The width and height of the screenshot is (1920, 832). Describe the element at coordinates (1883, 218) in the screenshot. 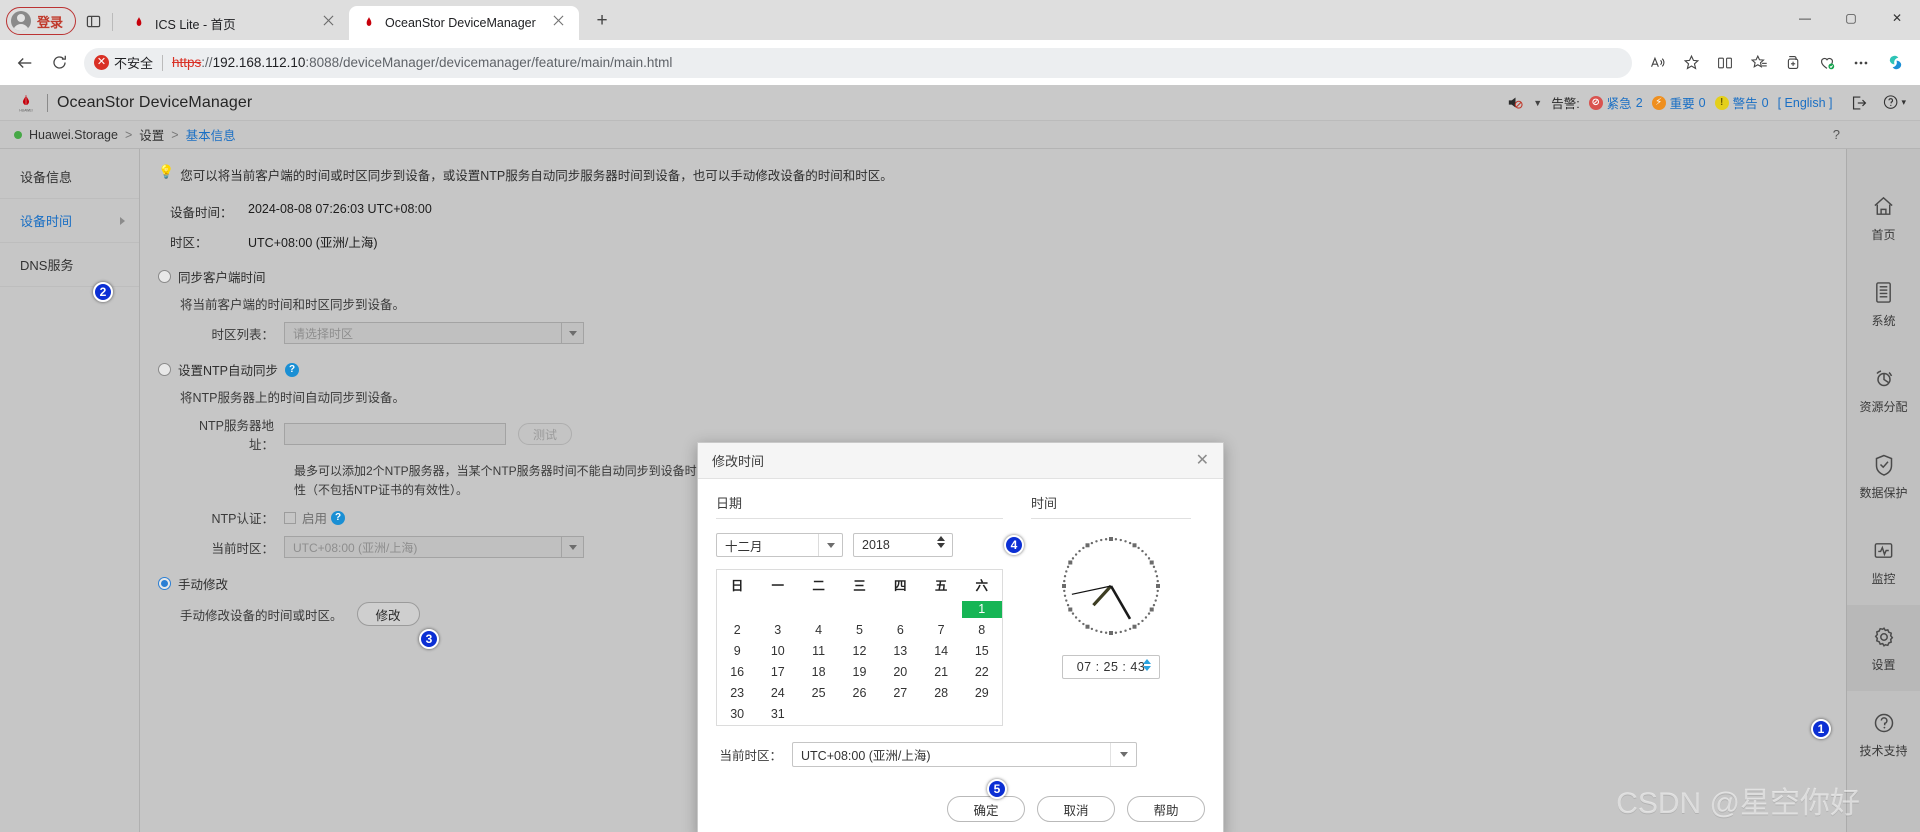

I see `rail-item-home: 首页` at that location.